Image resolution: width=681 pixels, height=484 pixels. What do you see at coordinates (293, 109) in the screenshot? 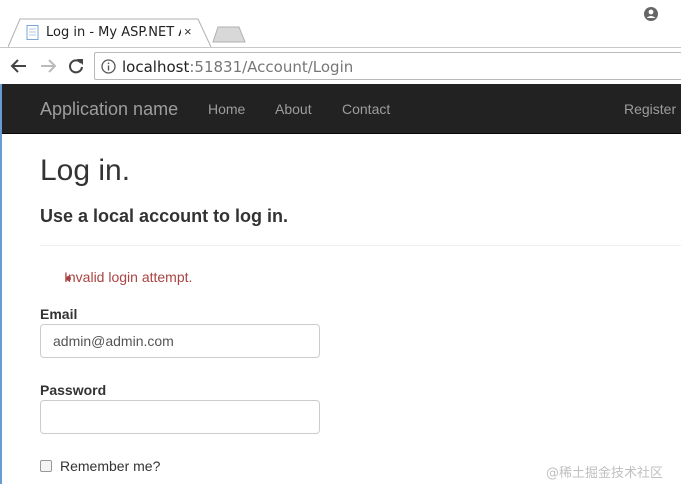
I see `nav-link-about: About` at bounding box center [293, 109].